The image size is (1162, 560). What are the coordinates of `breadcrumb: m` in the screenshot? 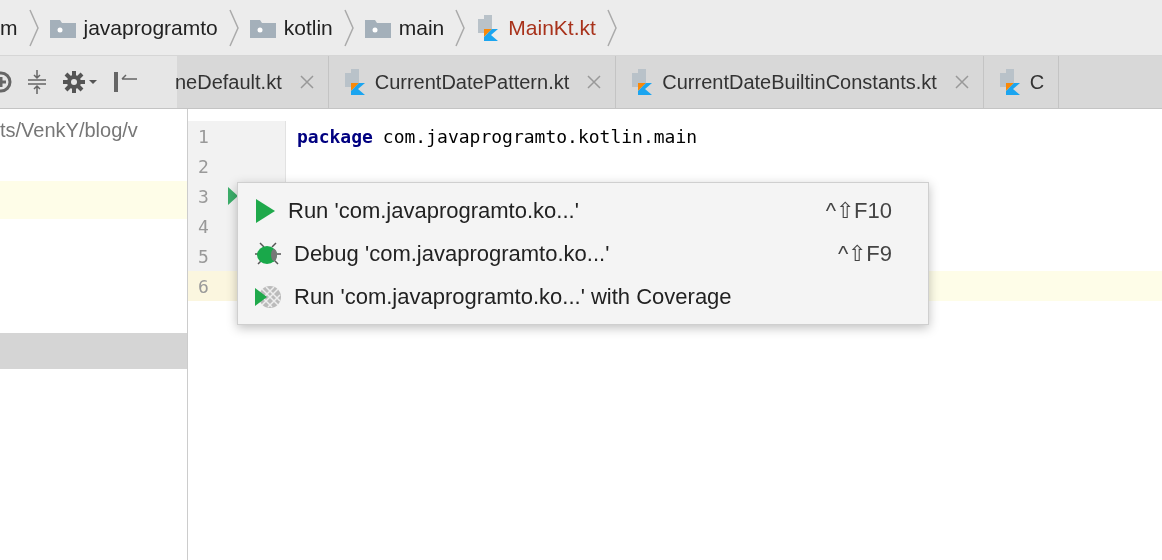 It's located at (9, 27).